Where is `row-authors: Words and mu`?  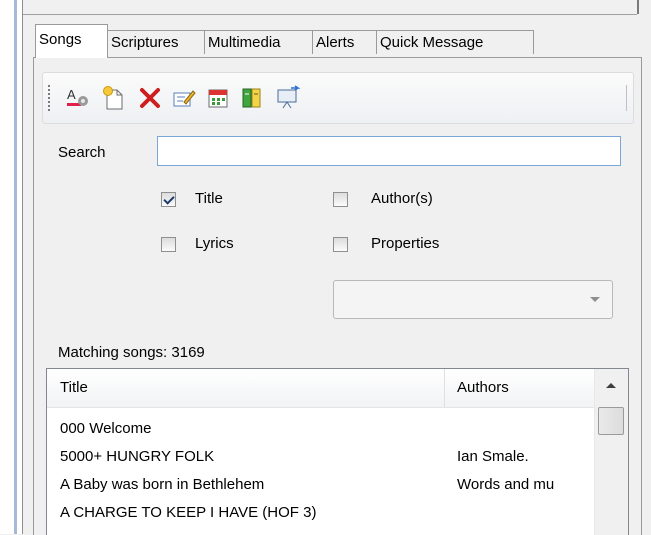
row-authors: Words and mu is located at coordinates (506, 484).